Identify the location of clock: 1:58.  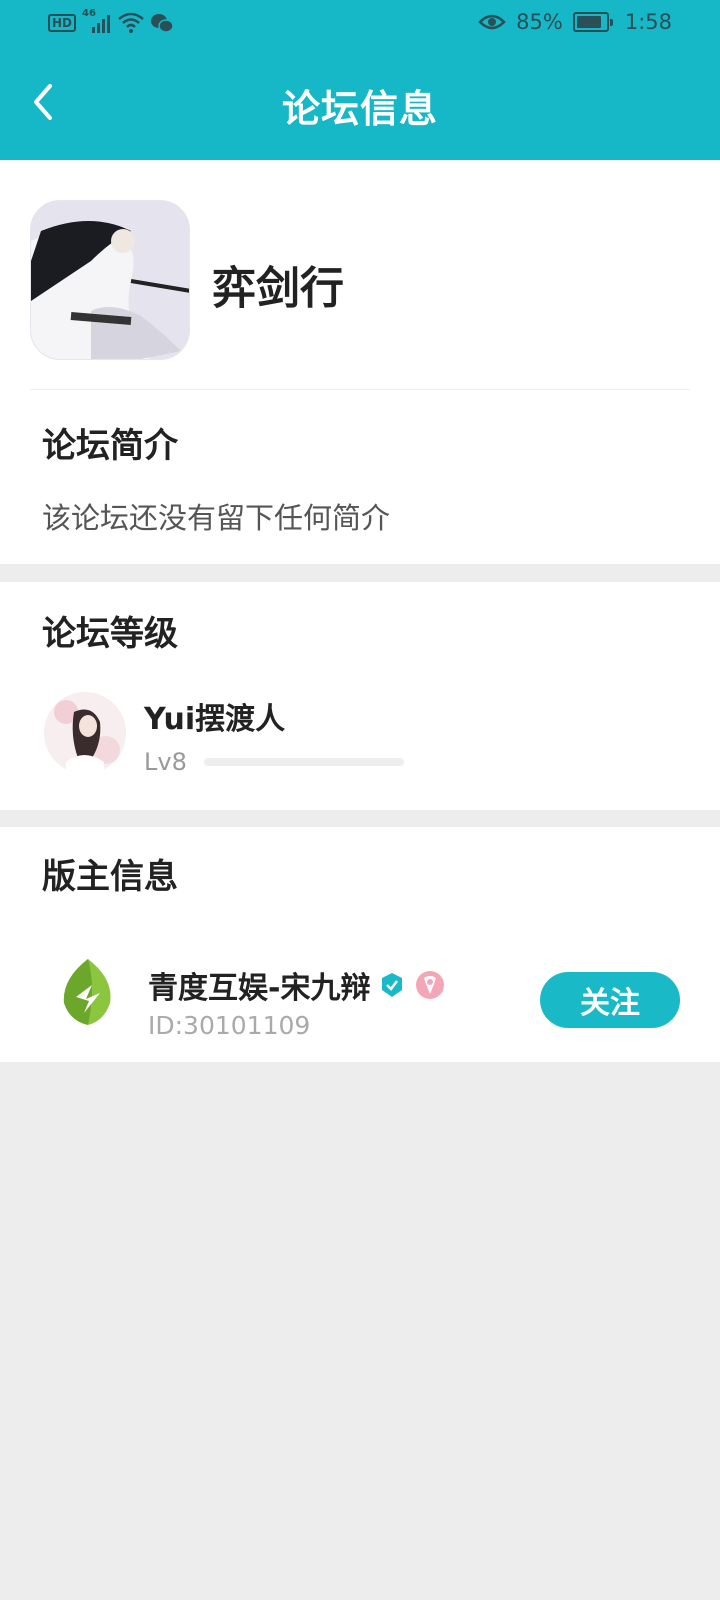
(648, 22).